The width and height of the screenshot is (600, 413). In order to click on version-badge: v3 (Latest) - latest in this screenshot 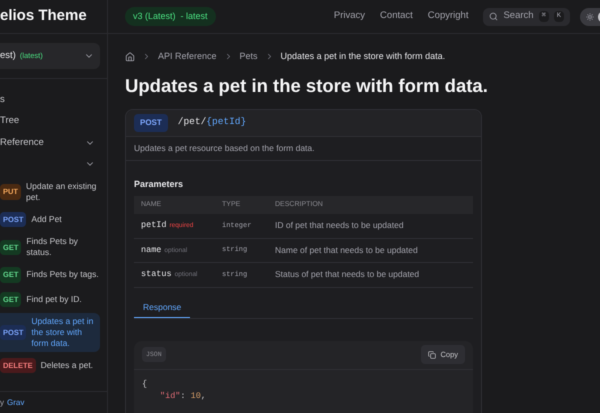, I will do `click(170, 16)`.